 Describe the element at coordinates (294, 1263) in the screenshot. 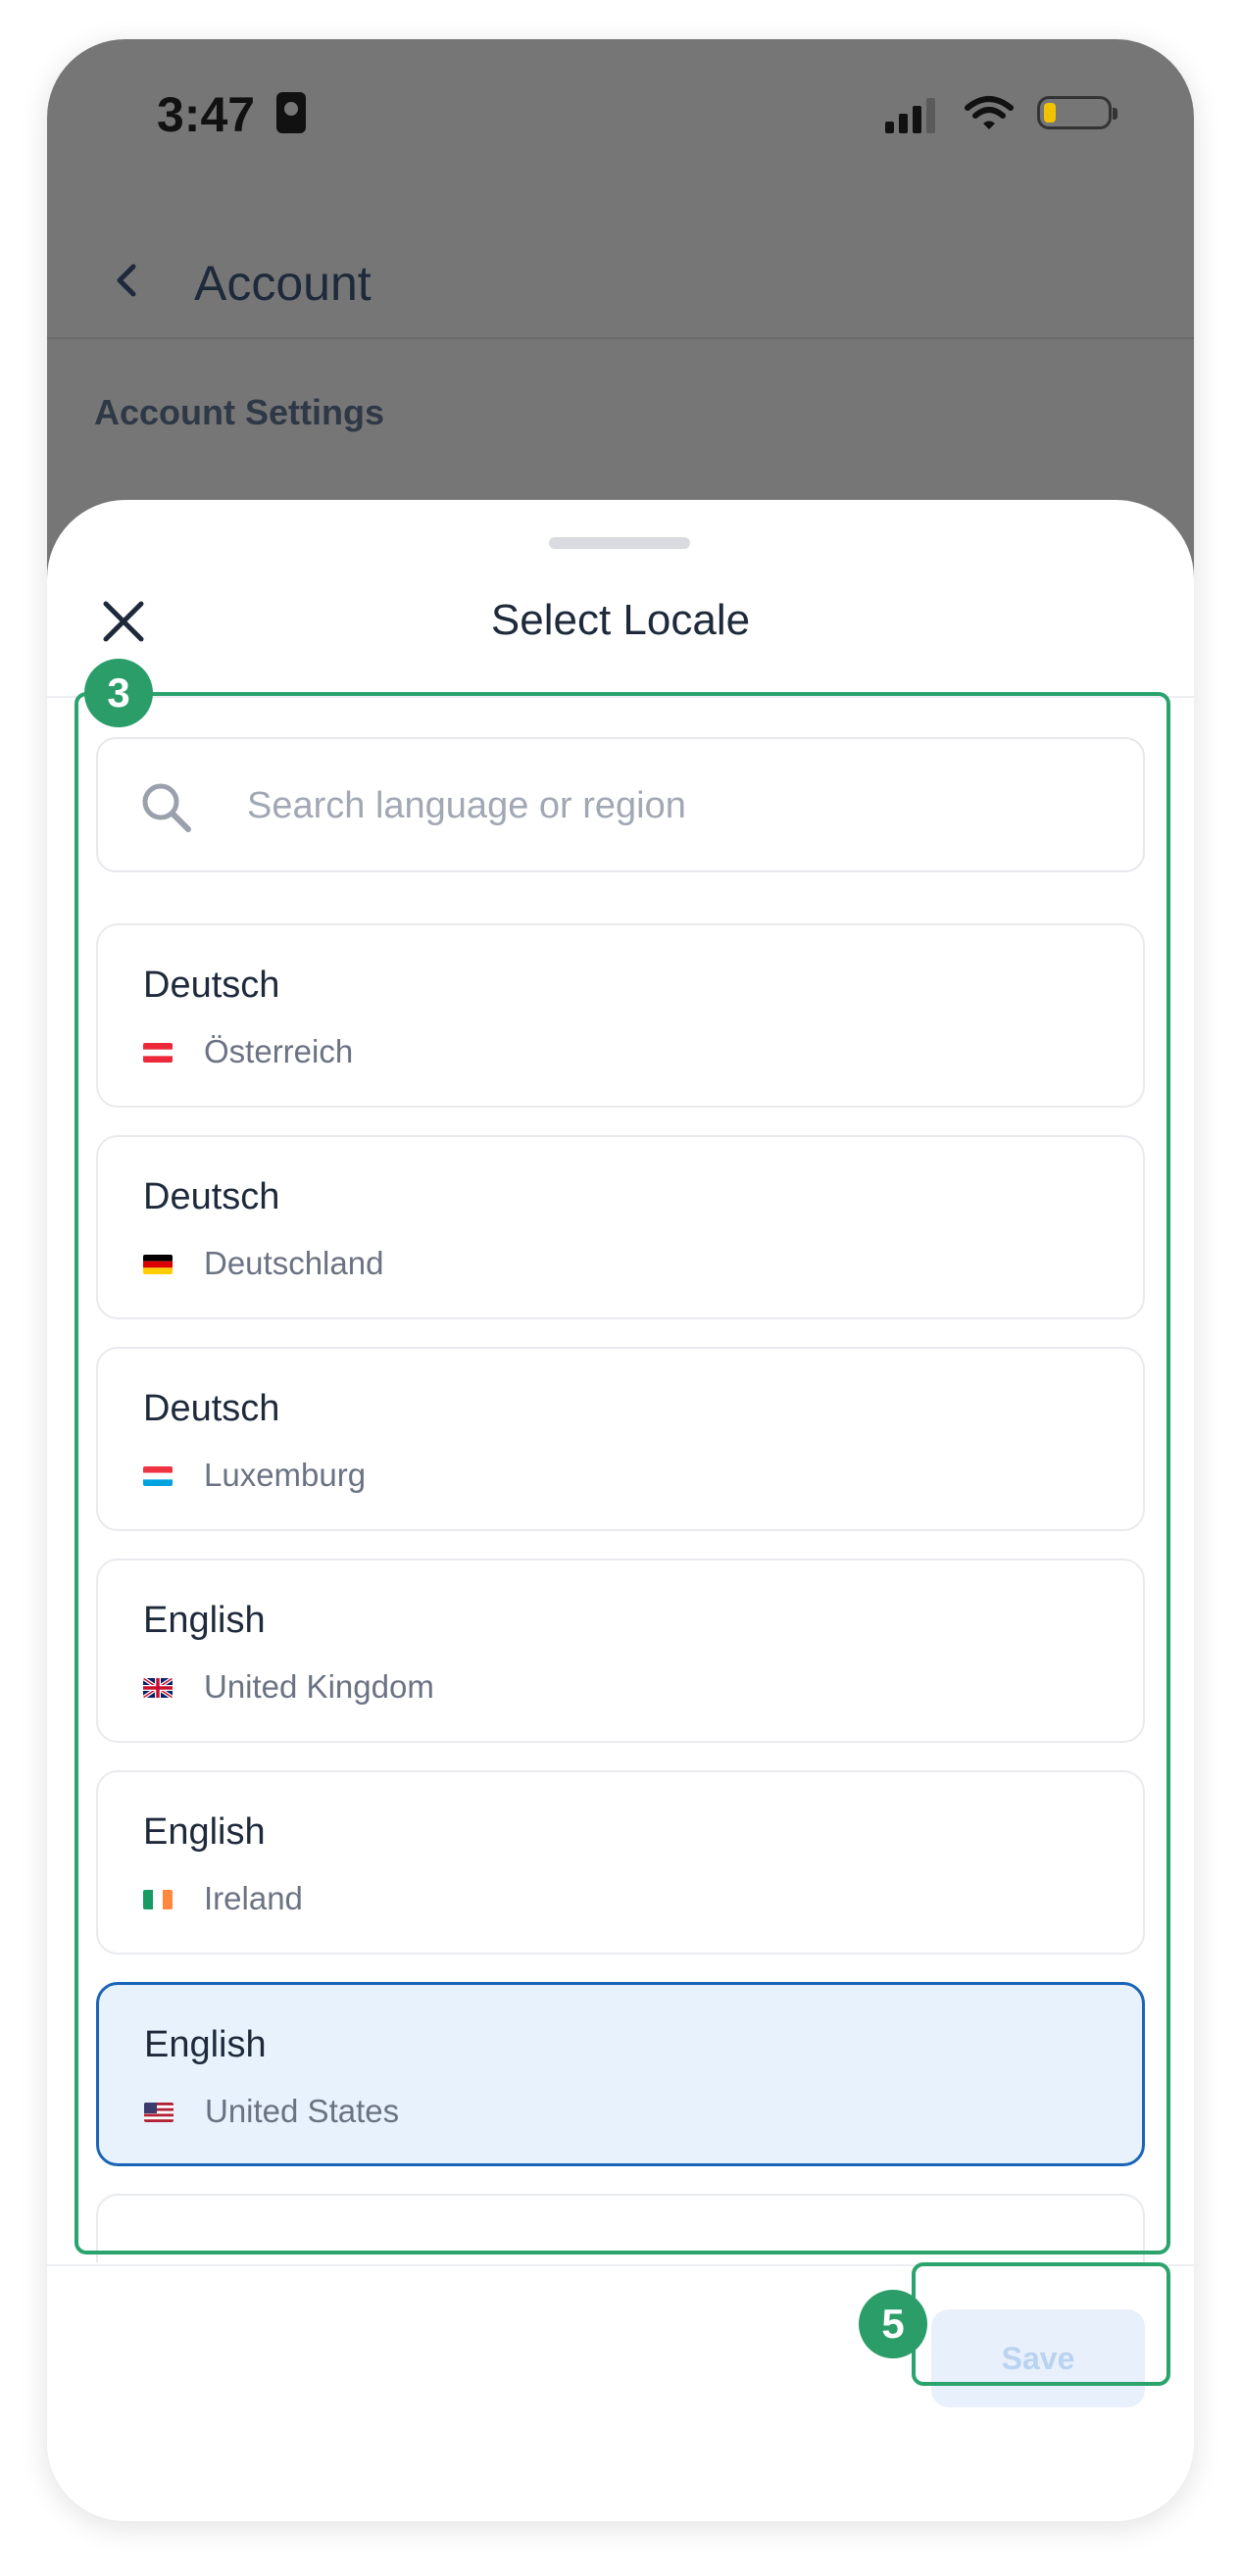

I see `locale-region: Deutschland` at that location.